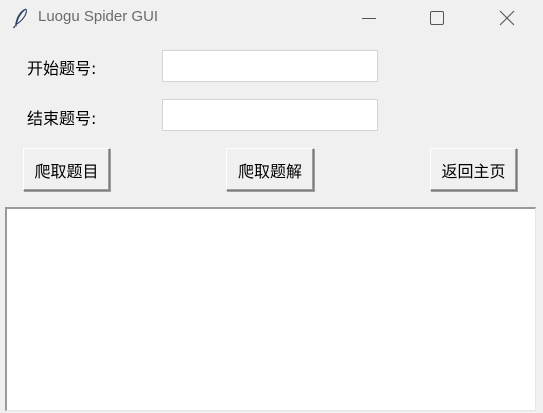  I want to click on window-title: Luogu Spider GUI, so click(98, 16).